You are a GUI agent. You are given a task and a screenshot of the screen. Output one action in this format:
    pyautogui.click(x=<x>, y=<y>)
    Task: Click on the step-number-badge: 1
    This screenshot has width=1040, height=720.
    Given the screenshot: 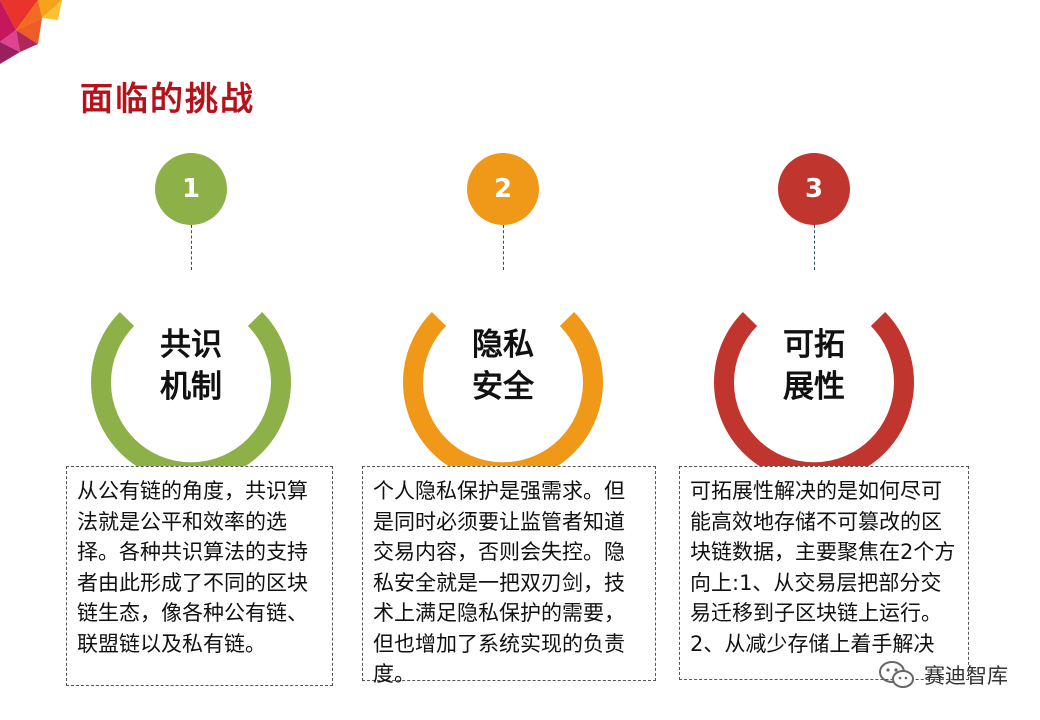 What is the action you would take?
    pyautogui.click(x=191, y=189)
    